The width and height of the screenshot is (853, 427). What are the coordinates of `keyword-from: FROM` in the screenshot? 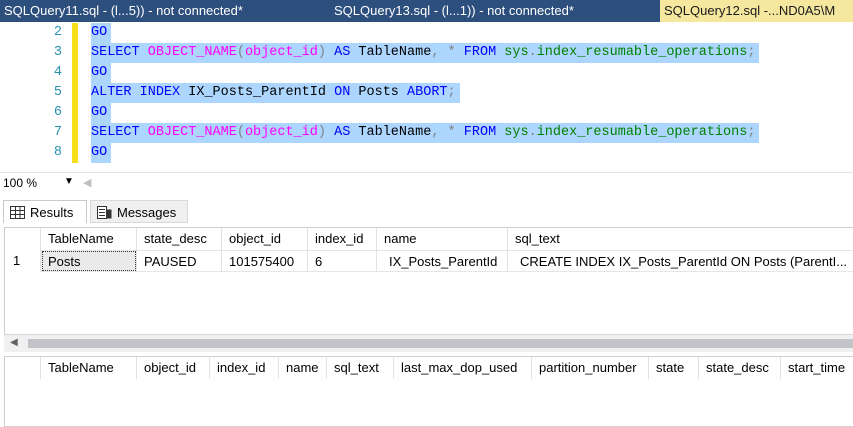 It's located at (480, 52).